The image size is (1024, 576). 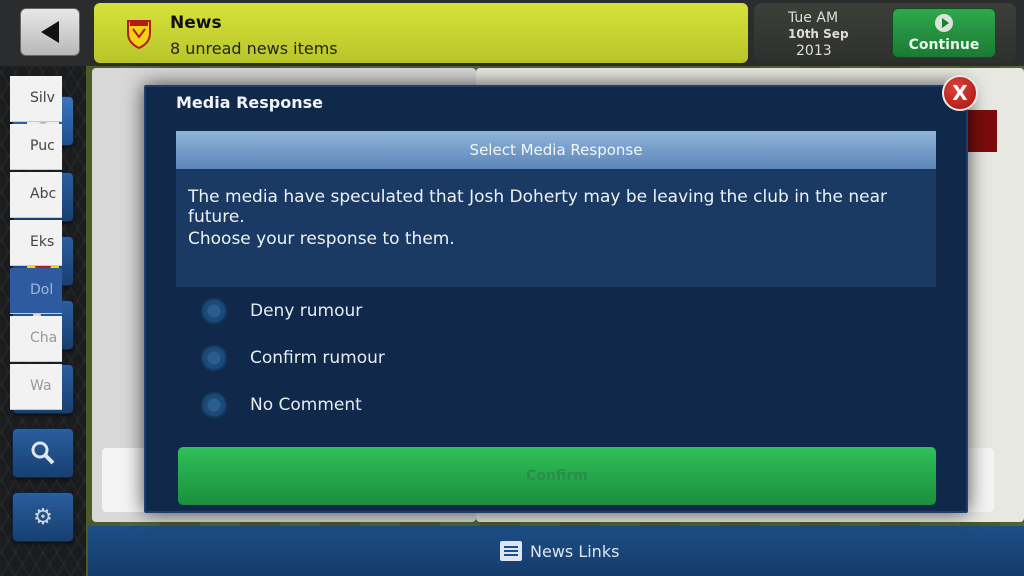 I want to click on list-item: Puc, so click(x=36, y=147).